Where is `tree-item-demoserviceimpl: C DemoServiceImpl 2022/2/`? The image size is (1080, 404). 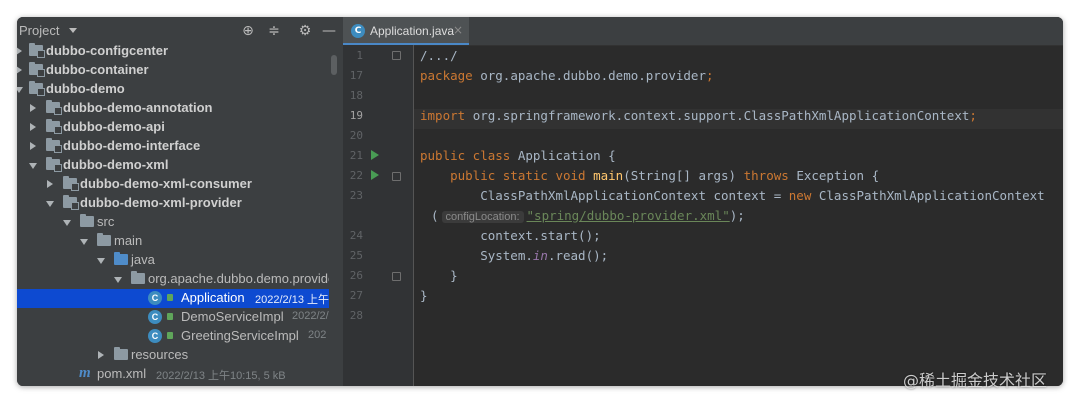
tree-item-demoserviceimpl: C DemoServiceImpl 2022/2/ is located at coordinates (173, 317).